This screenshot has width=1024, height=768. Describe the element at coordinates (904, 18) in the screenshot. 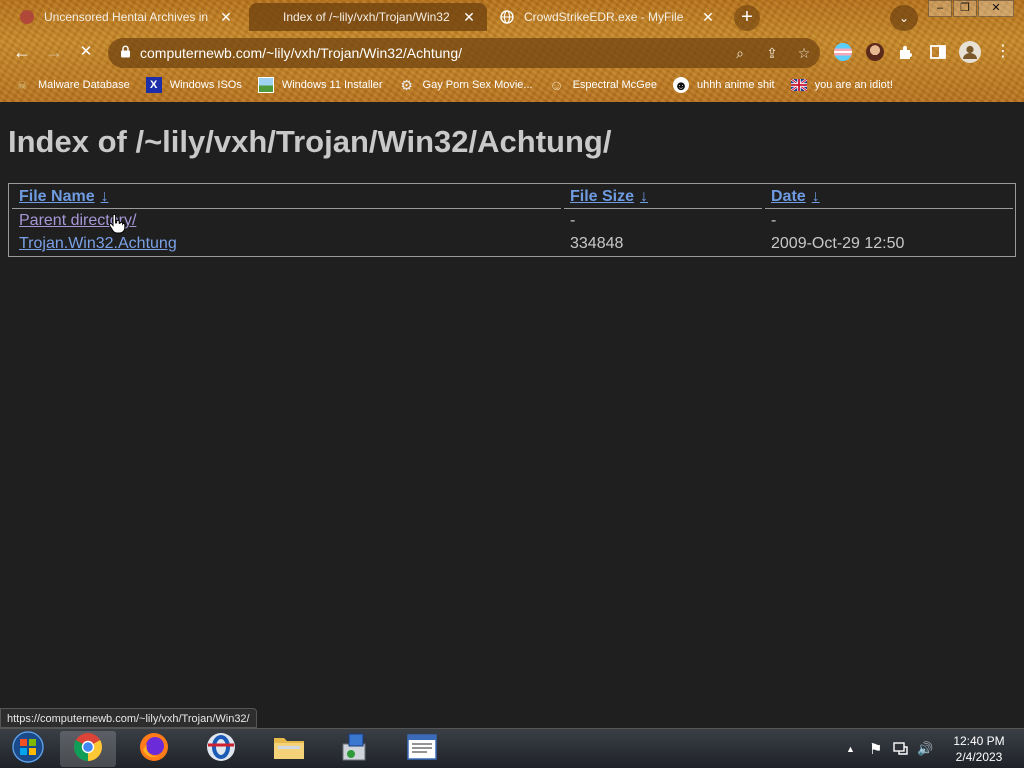

I see `tab-search-button: ⌄` at that location.